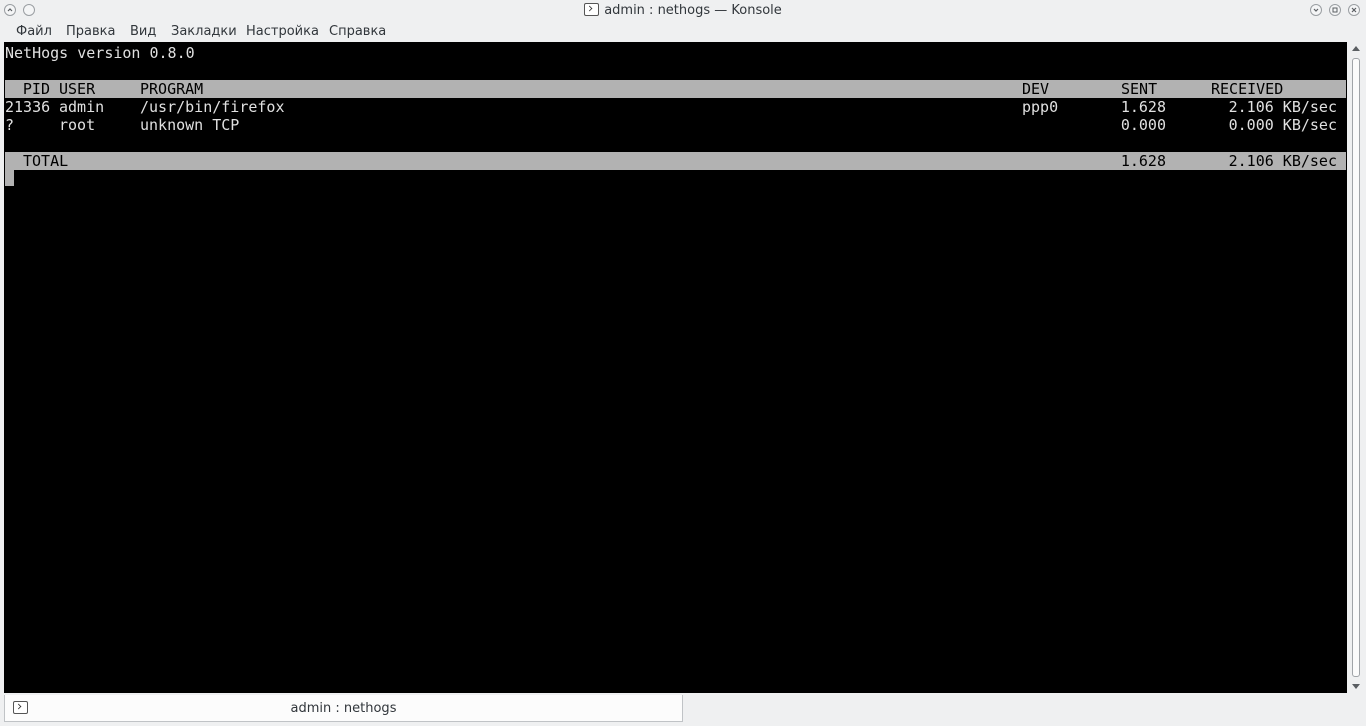  I want to click on menu-file: Файл, so click(34, 31).